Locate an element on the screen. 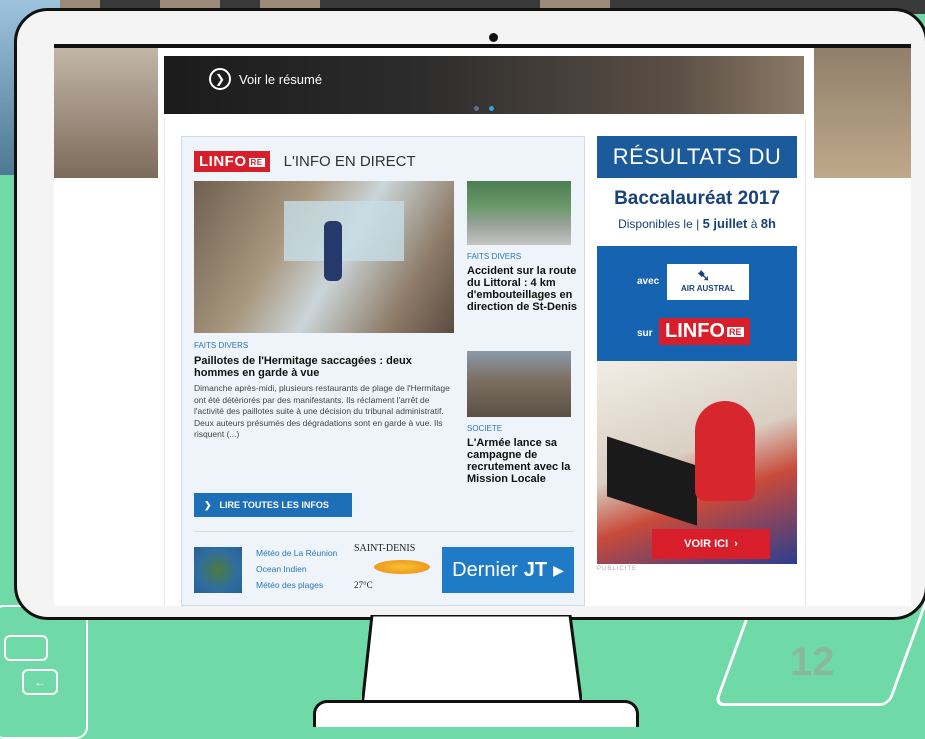  ad-bac-title: Baccalauréat 2017 is located at coordinates (697, 198).